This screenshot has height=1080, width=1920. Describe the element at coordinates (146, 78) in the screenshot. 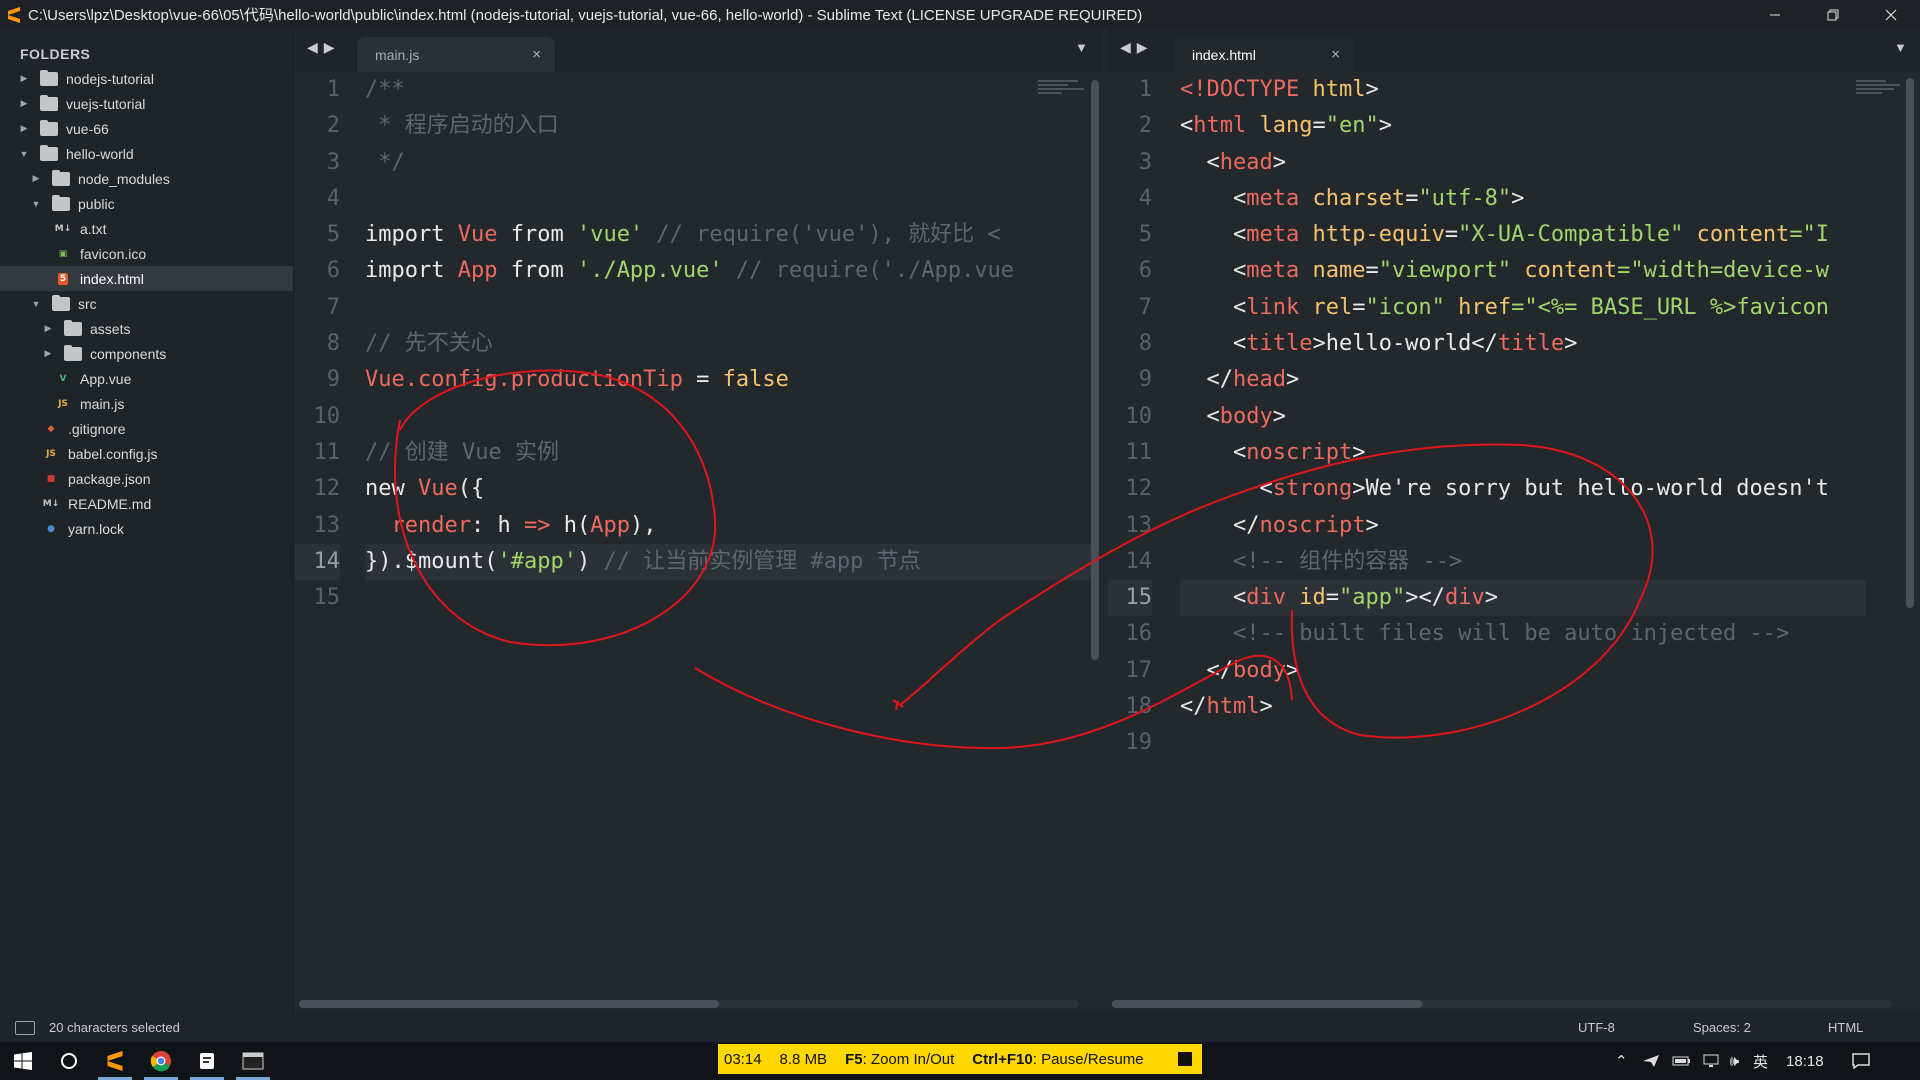

I see `sidebar-item-nodejs-tutorial: ▶ nodejs-tutorial` at that location.